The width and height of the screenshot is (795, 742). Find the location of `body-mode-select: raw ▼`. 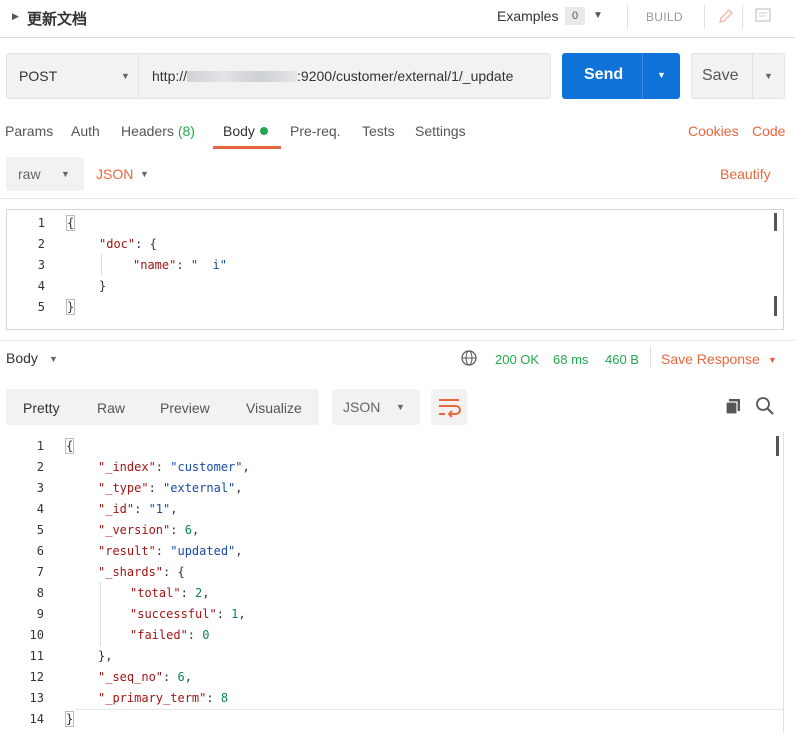

body-mode-select: raw ▼ is located at coordinates (45, 174).